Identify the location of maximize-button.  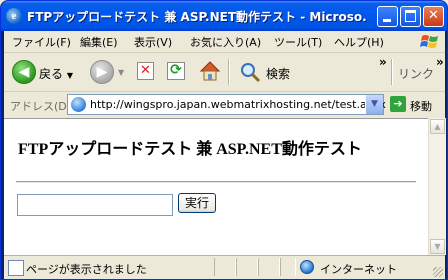
(410, 16).